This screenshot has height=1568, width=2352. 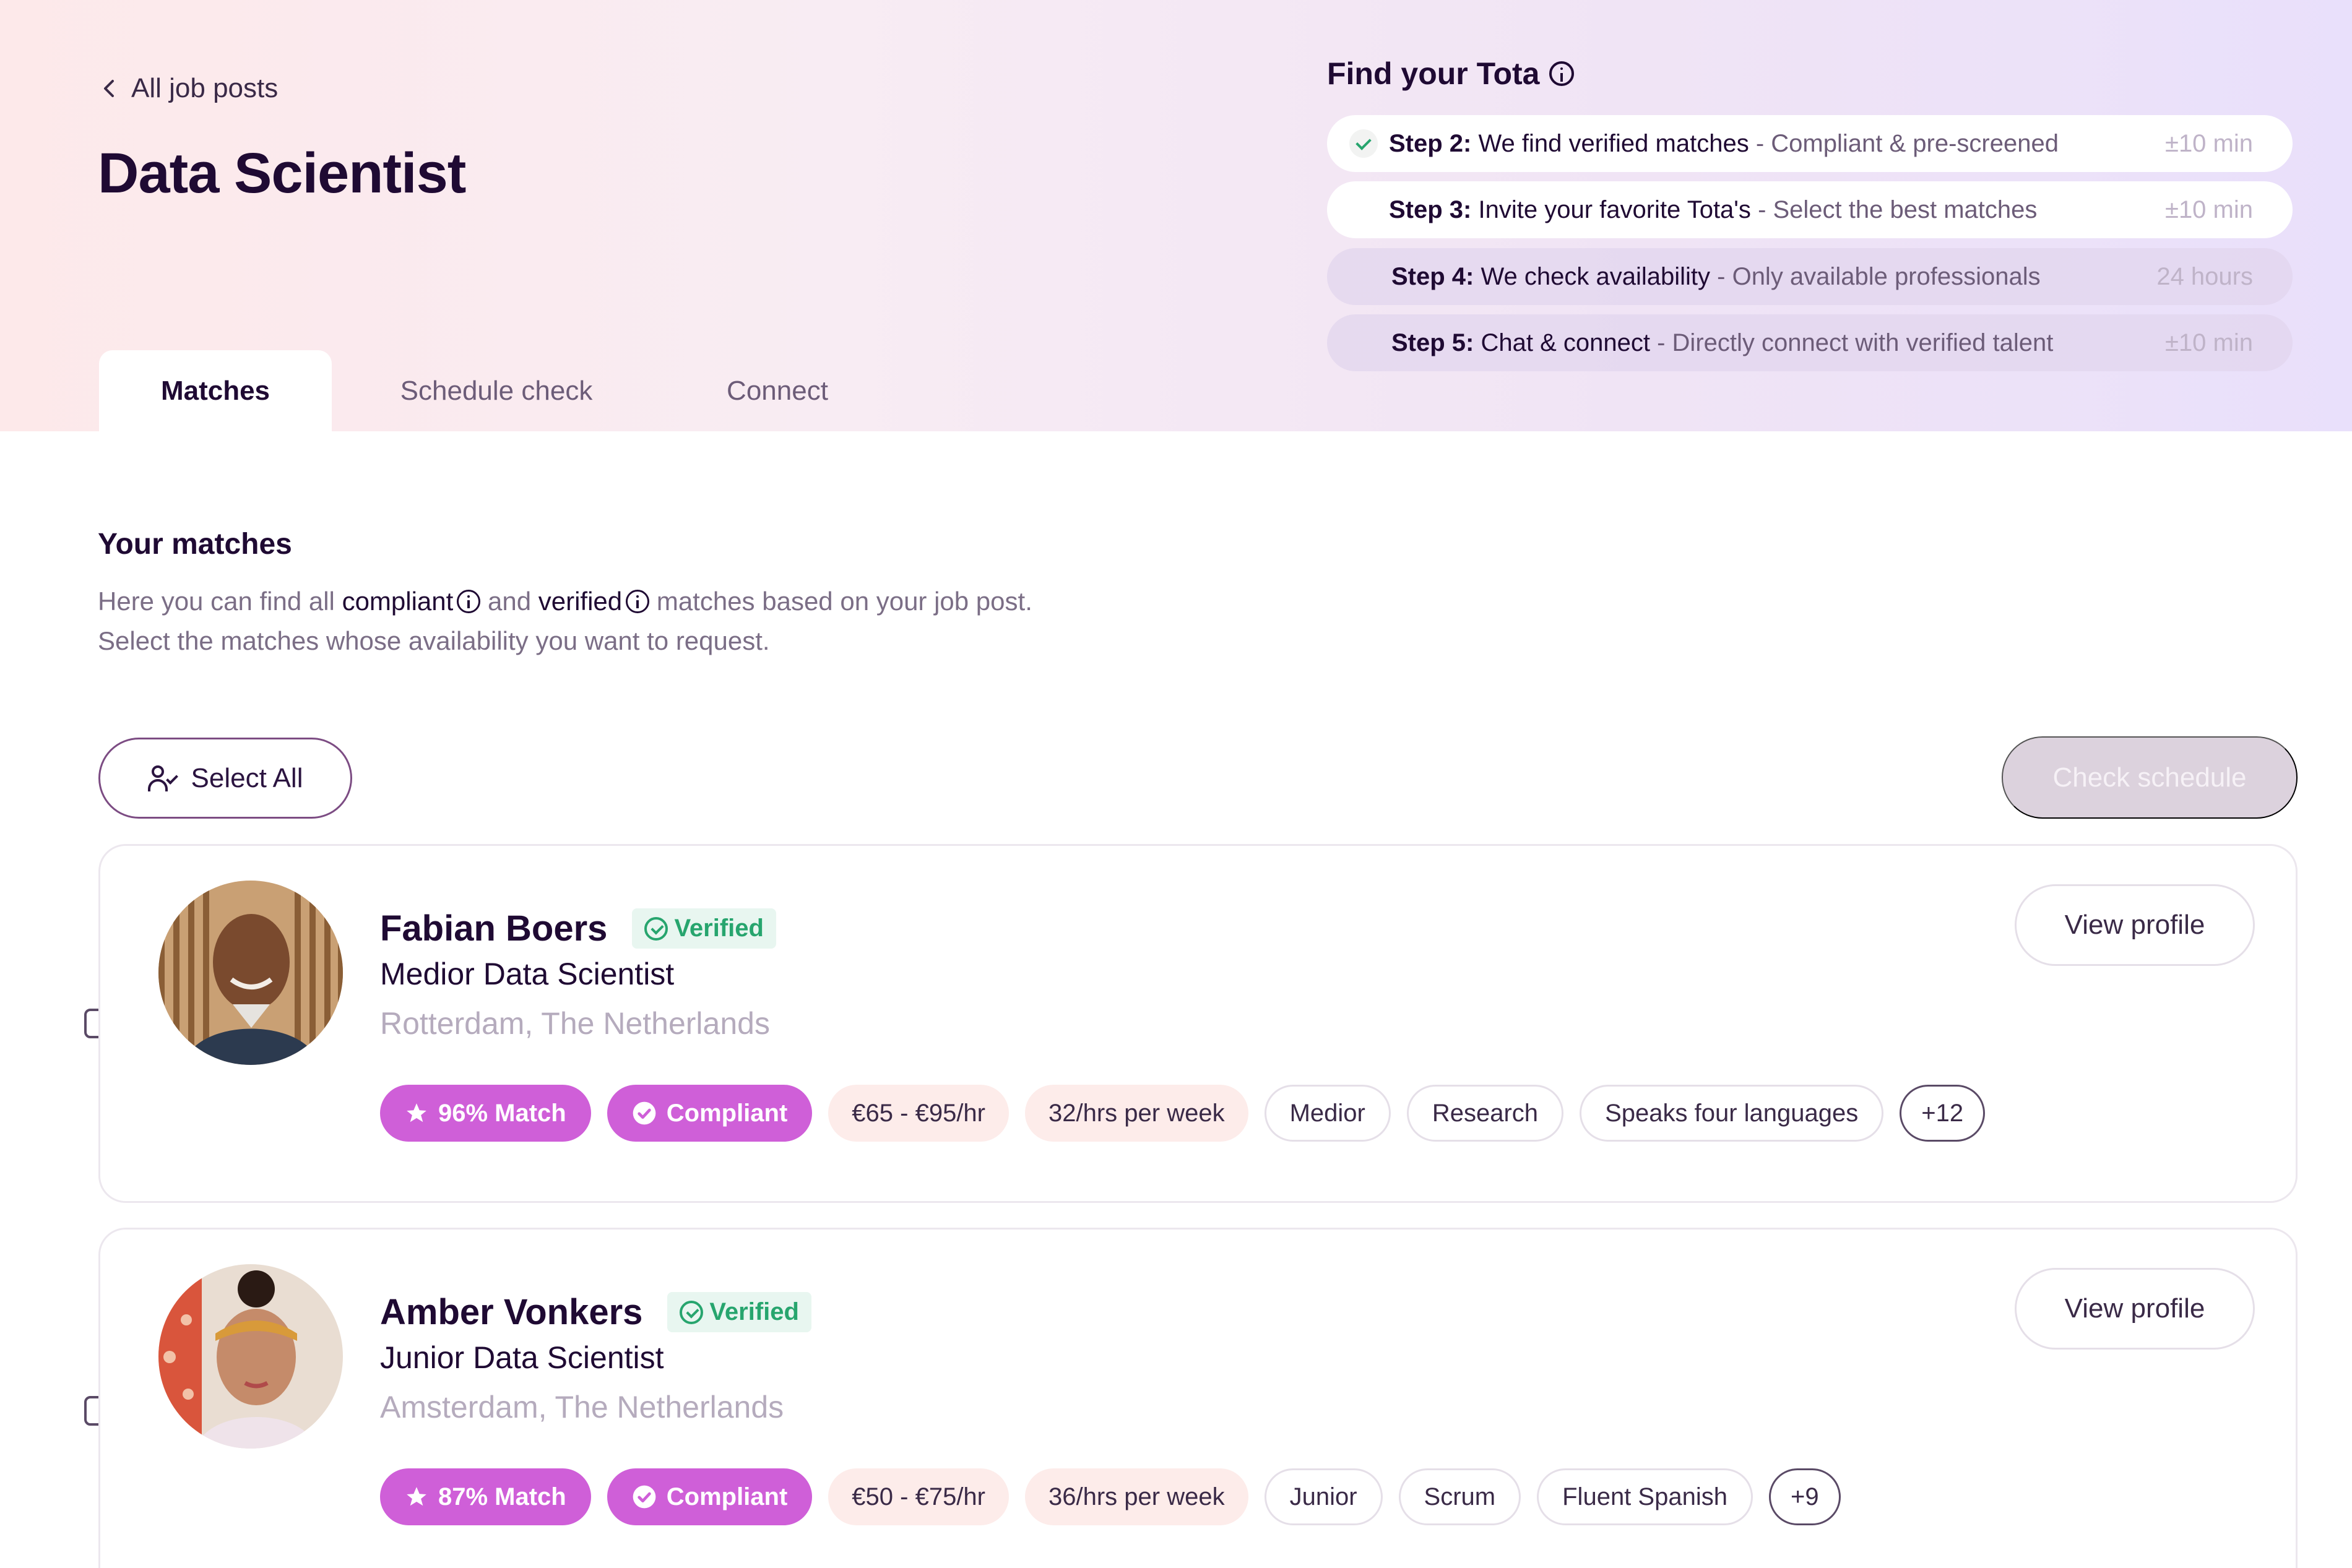 I want to click on back-to-job-posts-link: All job posts, so click(x=189, y=88).